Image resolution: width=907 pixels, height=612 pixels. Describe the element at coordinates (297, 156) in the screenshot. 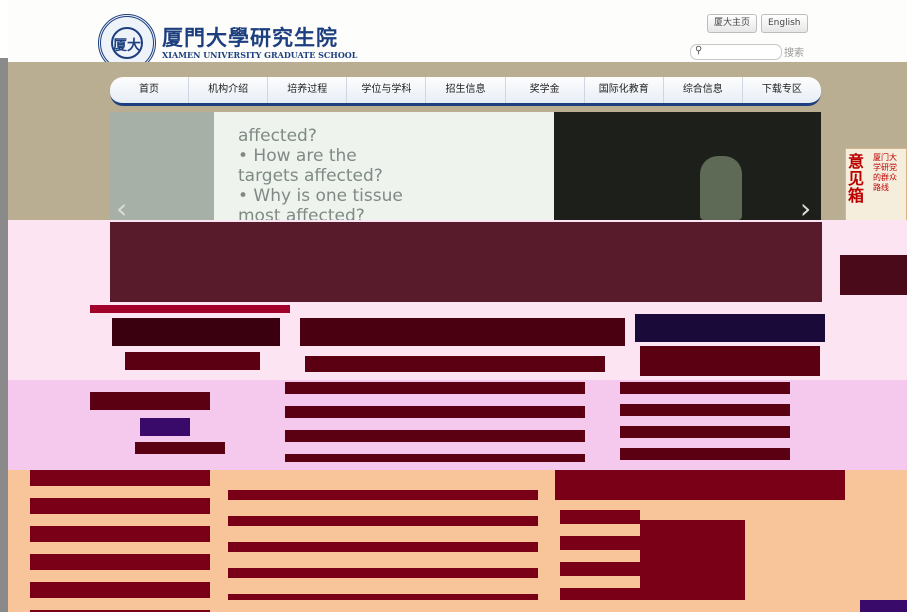

I see `slide-line: • How are the` at that location.